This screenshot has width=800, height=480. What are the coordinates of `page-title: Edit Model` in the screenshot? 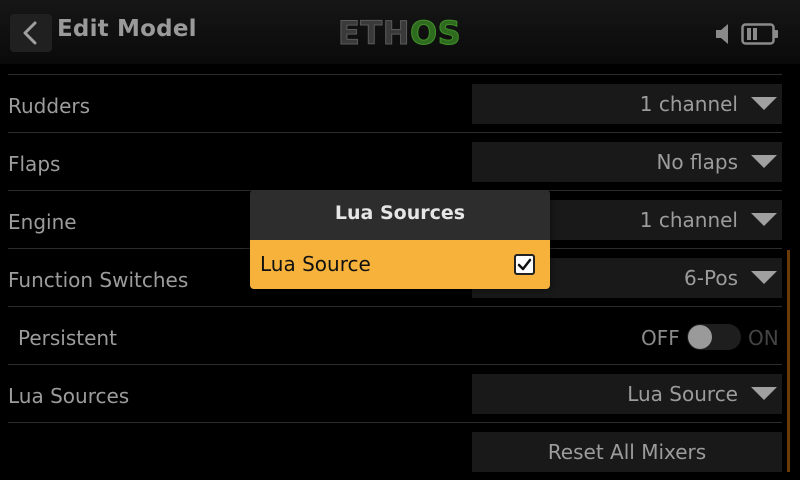 It's located at (127, 29).